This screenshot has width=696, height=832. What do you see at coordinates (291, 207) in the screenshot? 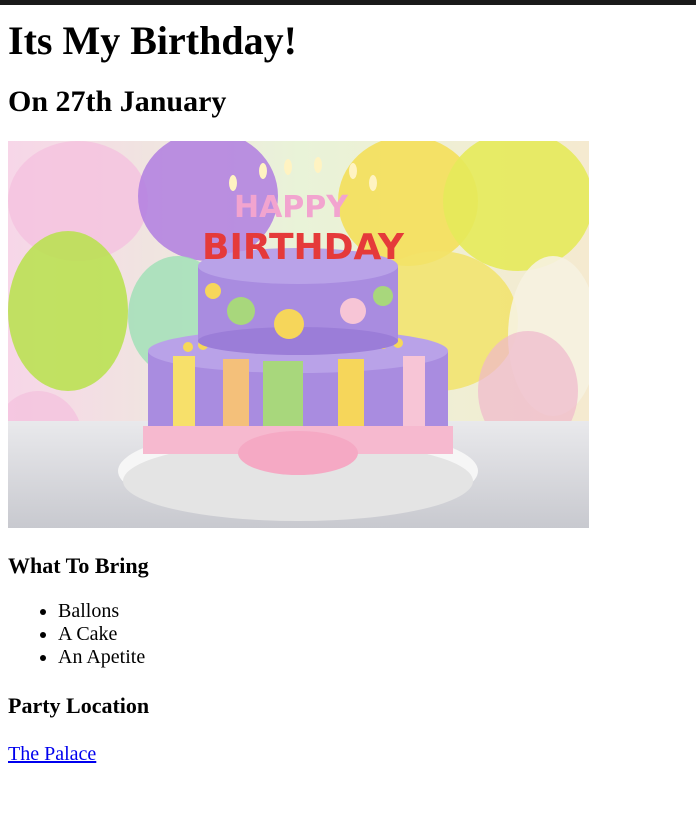
I see `cake-text-line1: HAPPY` at bounding box center [291, 207].